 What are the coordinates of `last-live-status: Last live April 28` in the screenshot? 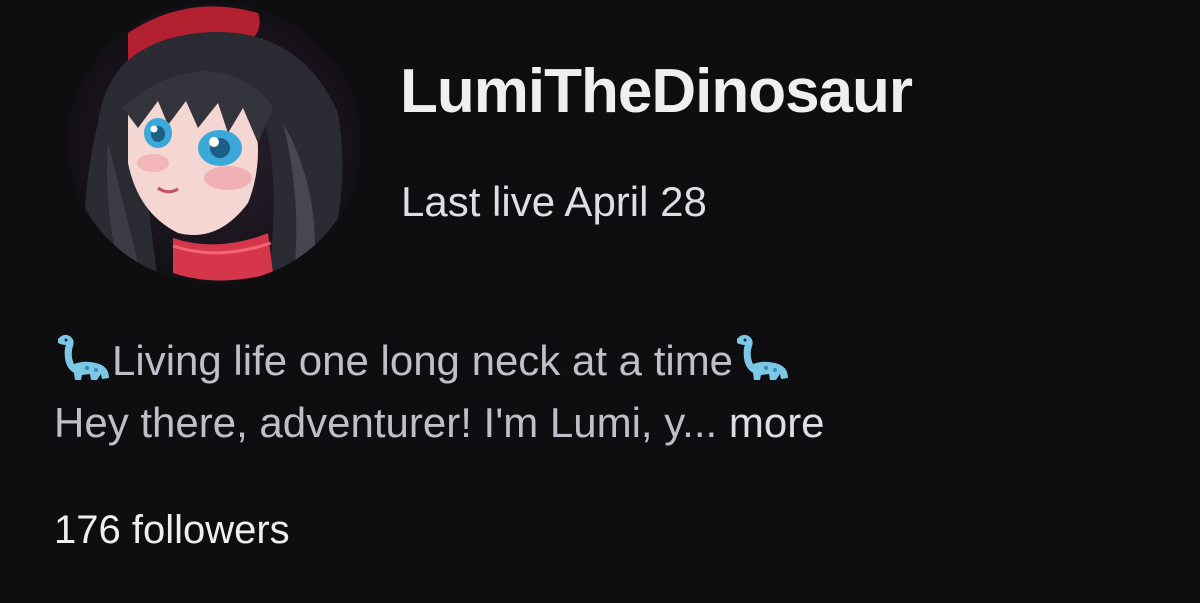 It's located at (554, 201).